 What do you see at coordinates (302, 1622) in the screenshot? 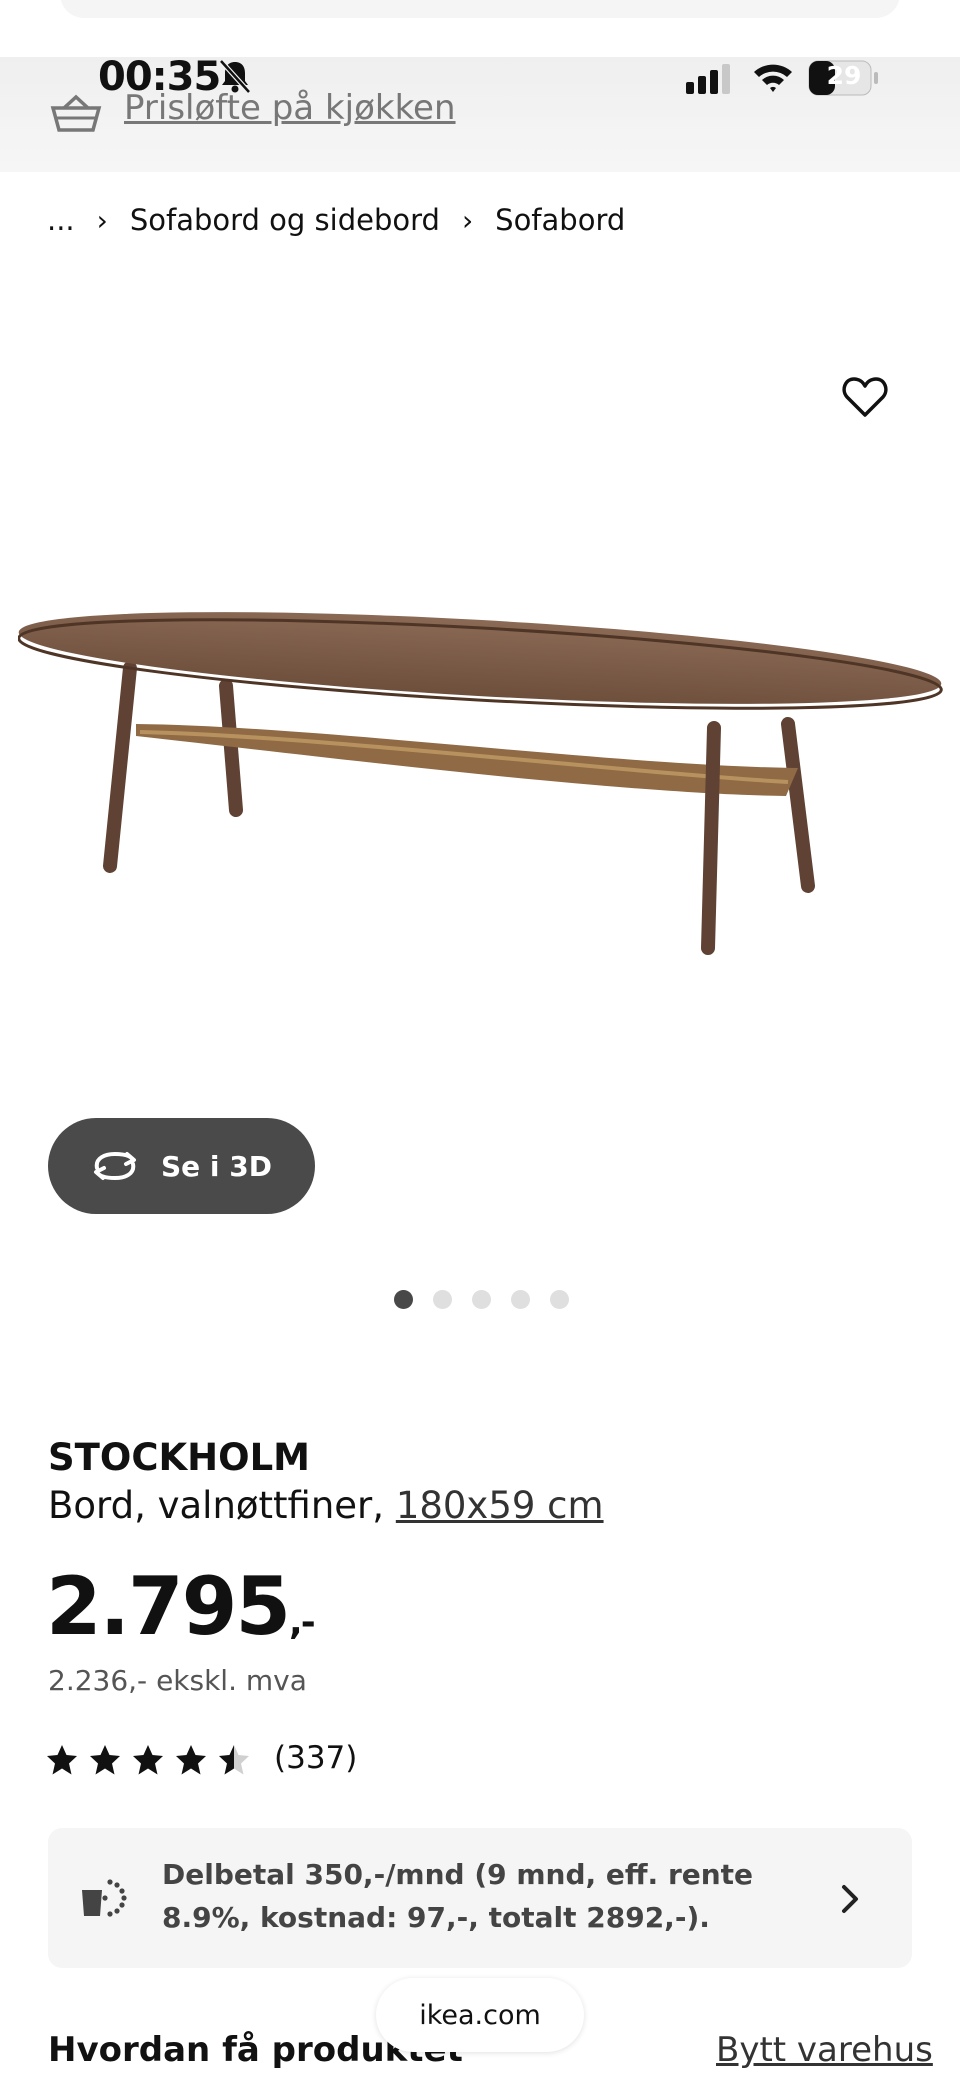
I see `price-suffix: ,-` at bounding box center [302, 1622].